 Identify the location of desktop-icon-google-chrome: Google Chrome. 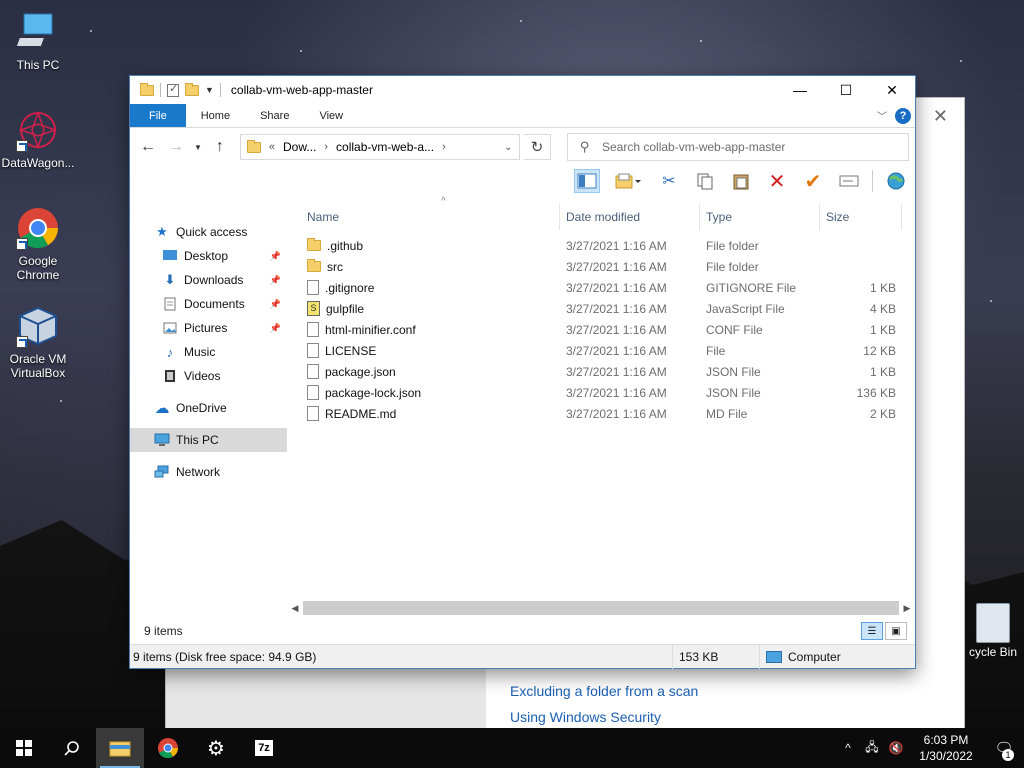
(38, 244).